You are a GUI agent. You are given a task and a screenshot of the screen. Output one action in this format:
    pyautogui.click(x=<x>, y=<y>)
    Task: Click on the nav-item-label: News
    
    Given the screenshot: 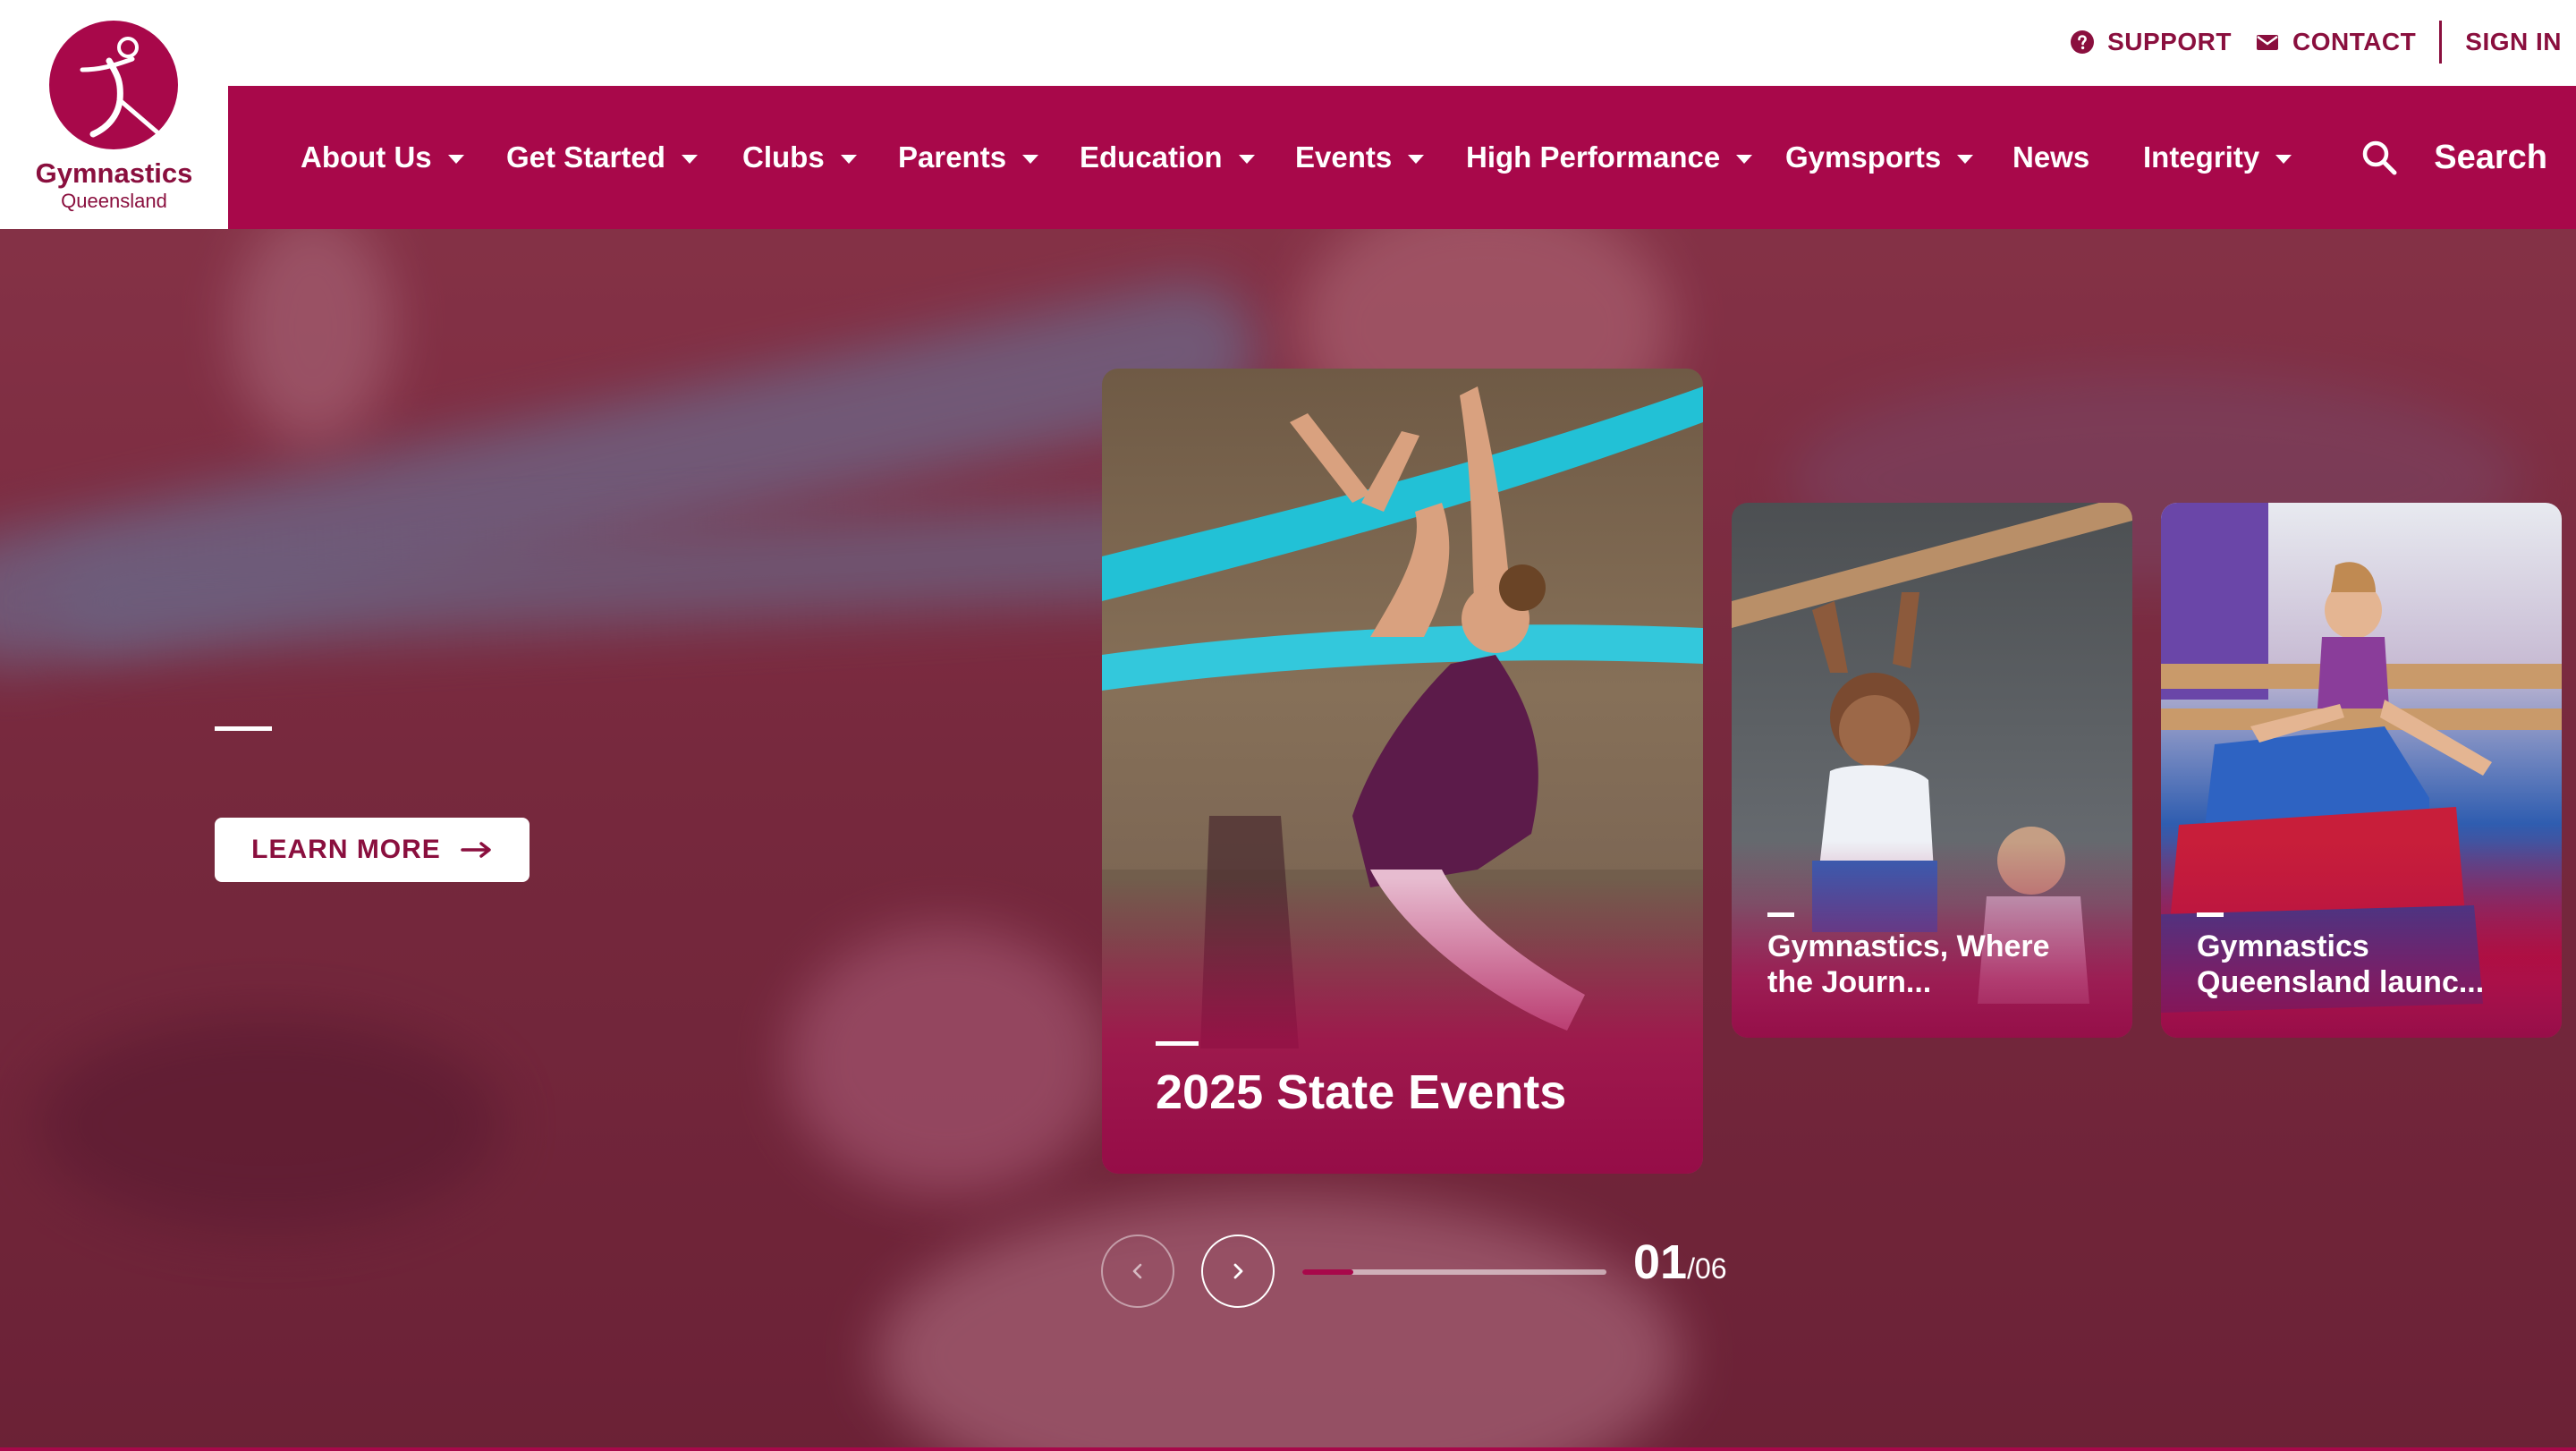 What is the action you would take?
    pyautogui.click(x=2051, y=157)
    